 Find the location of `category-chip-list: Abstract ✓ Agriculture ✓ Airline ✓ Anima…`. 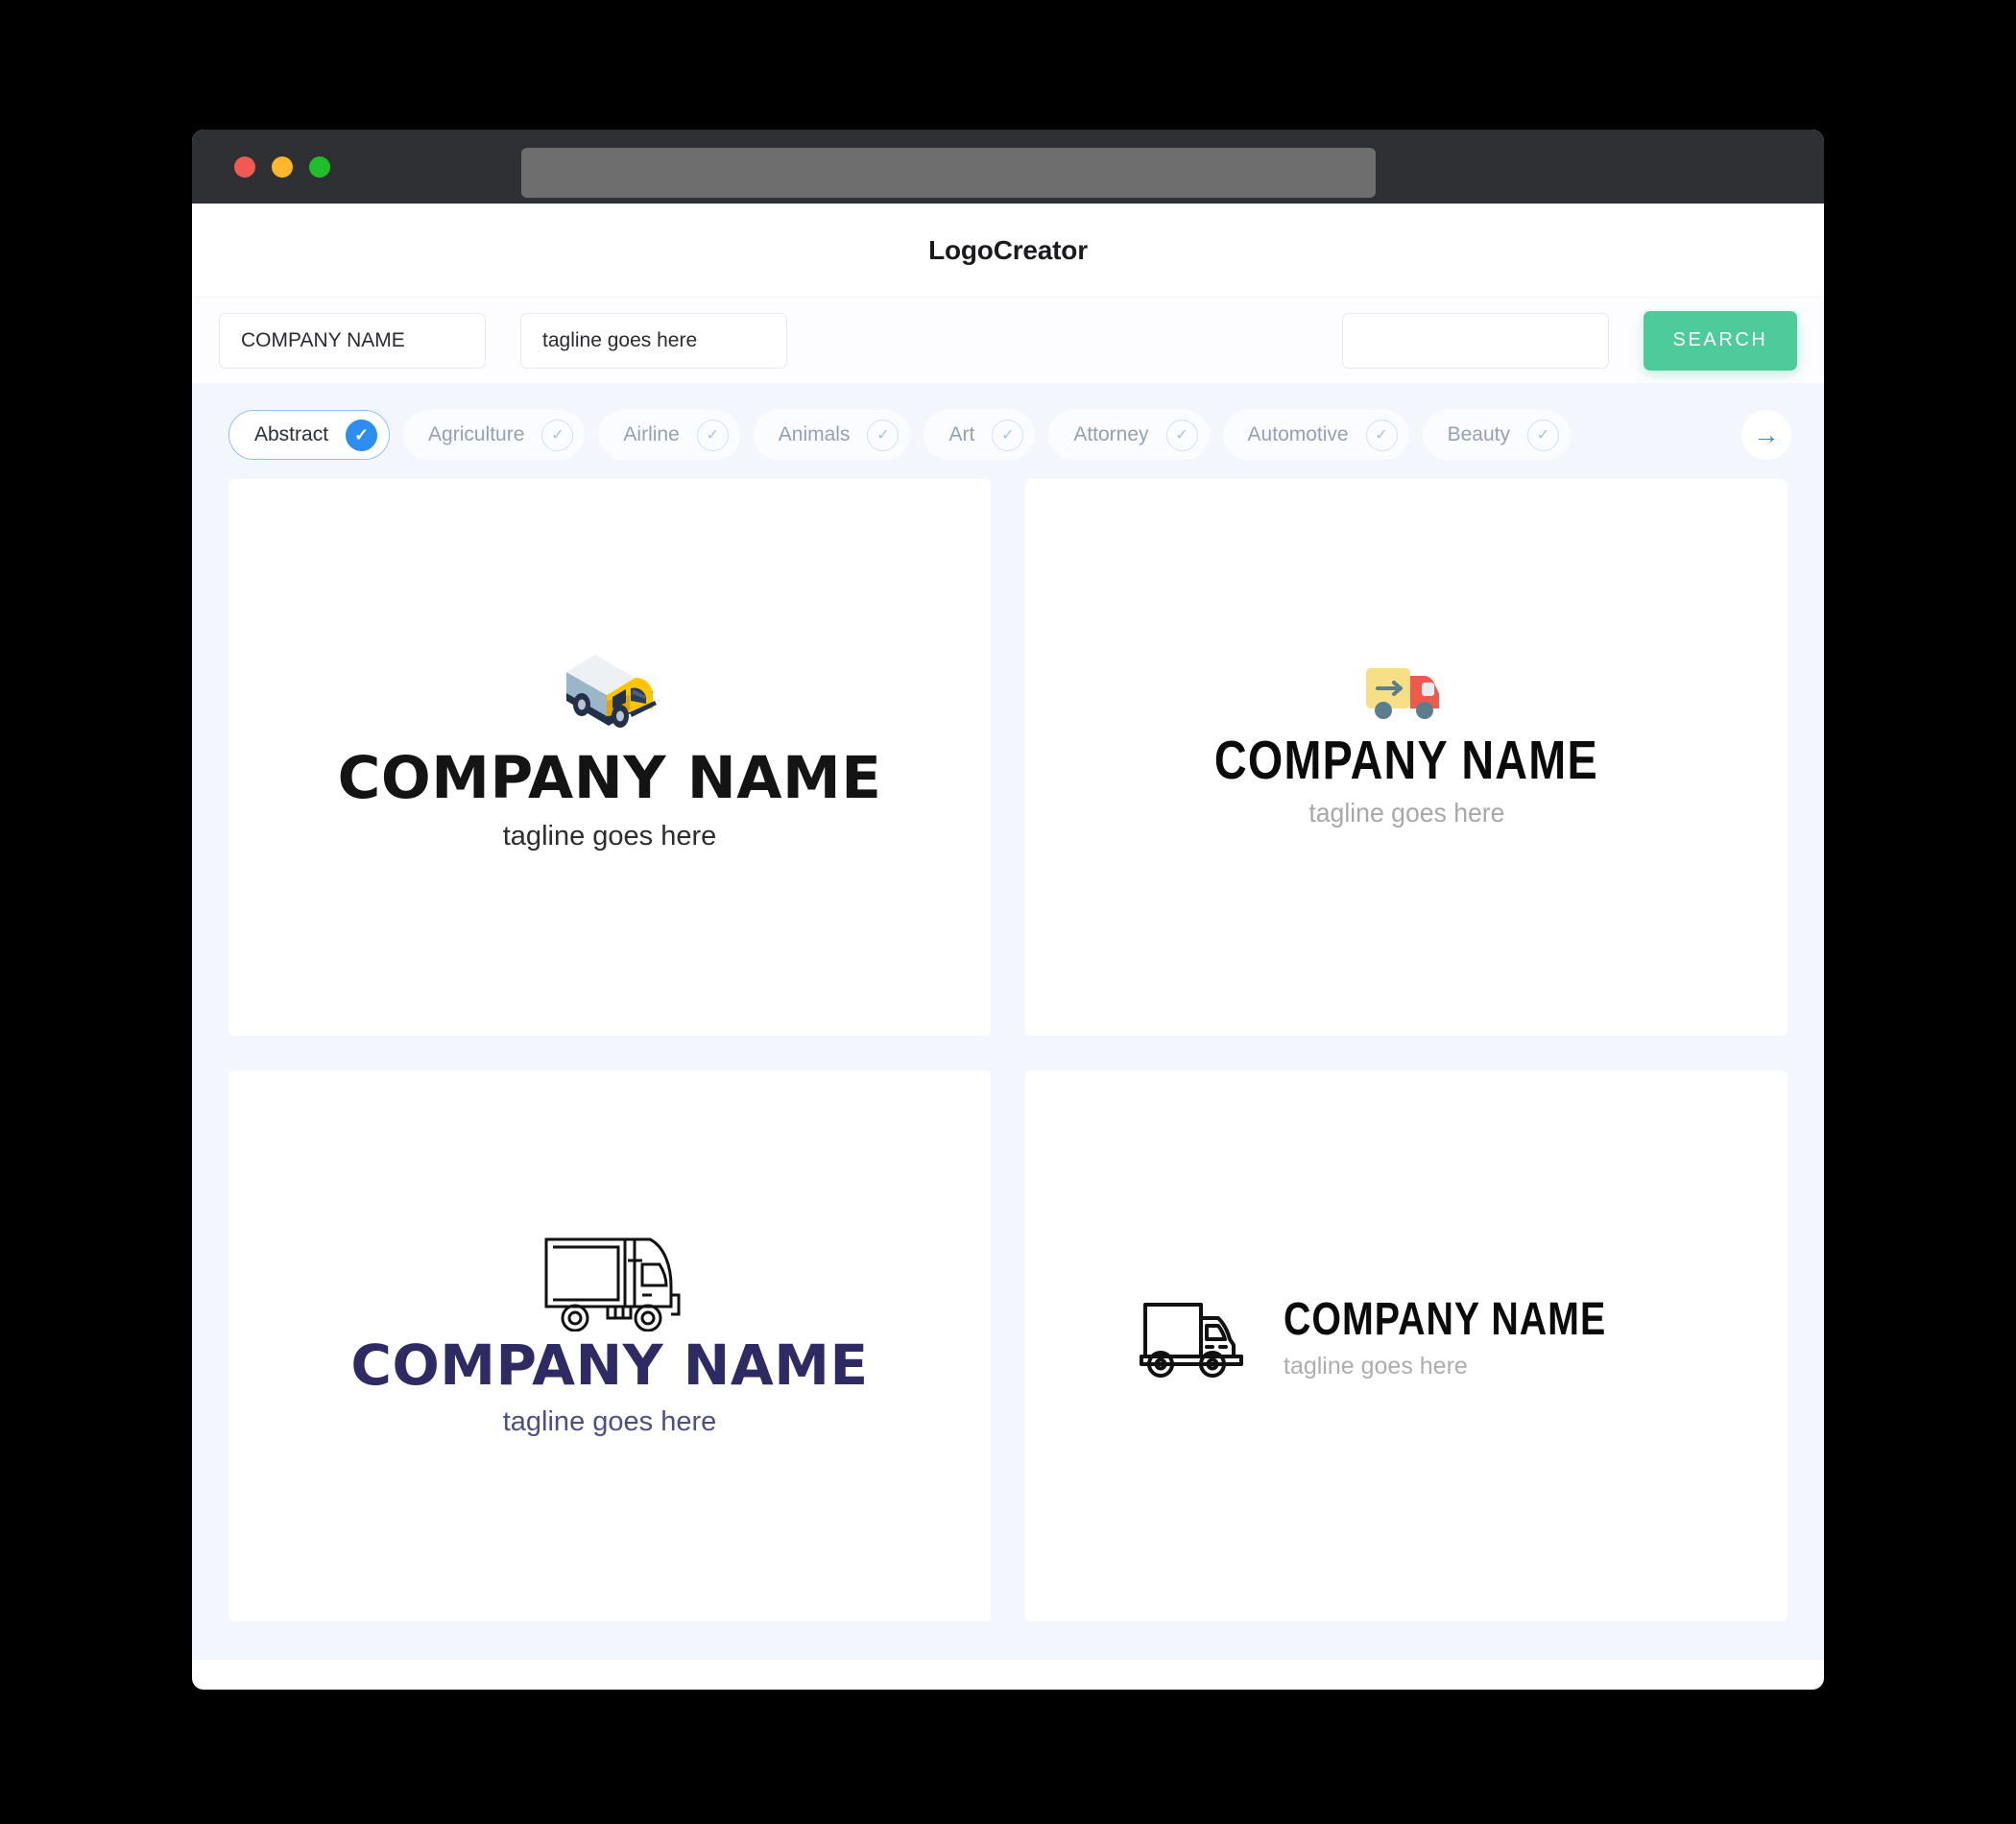

category-chip-list: Abstract ✓ Agriculture ✓ Airline ✓ Anima… is located at coordinates (1008, 435).